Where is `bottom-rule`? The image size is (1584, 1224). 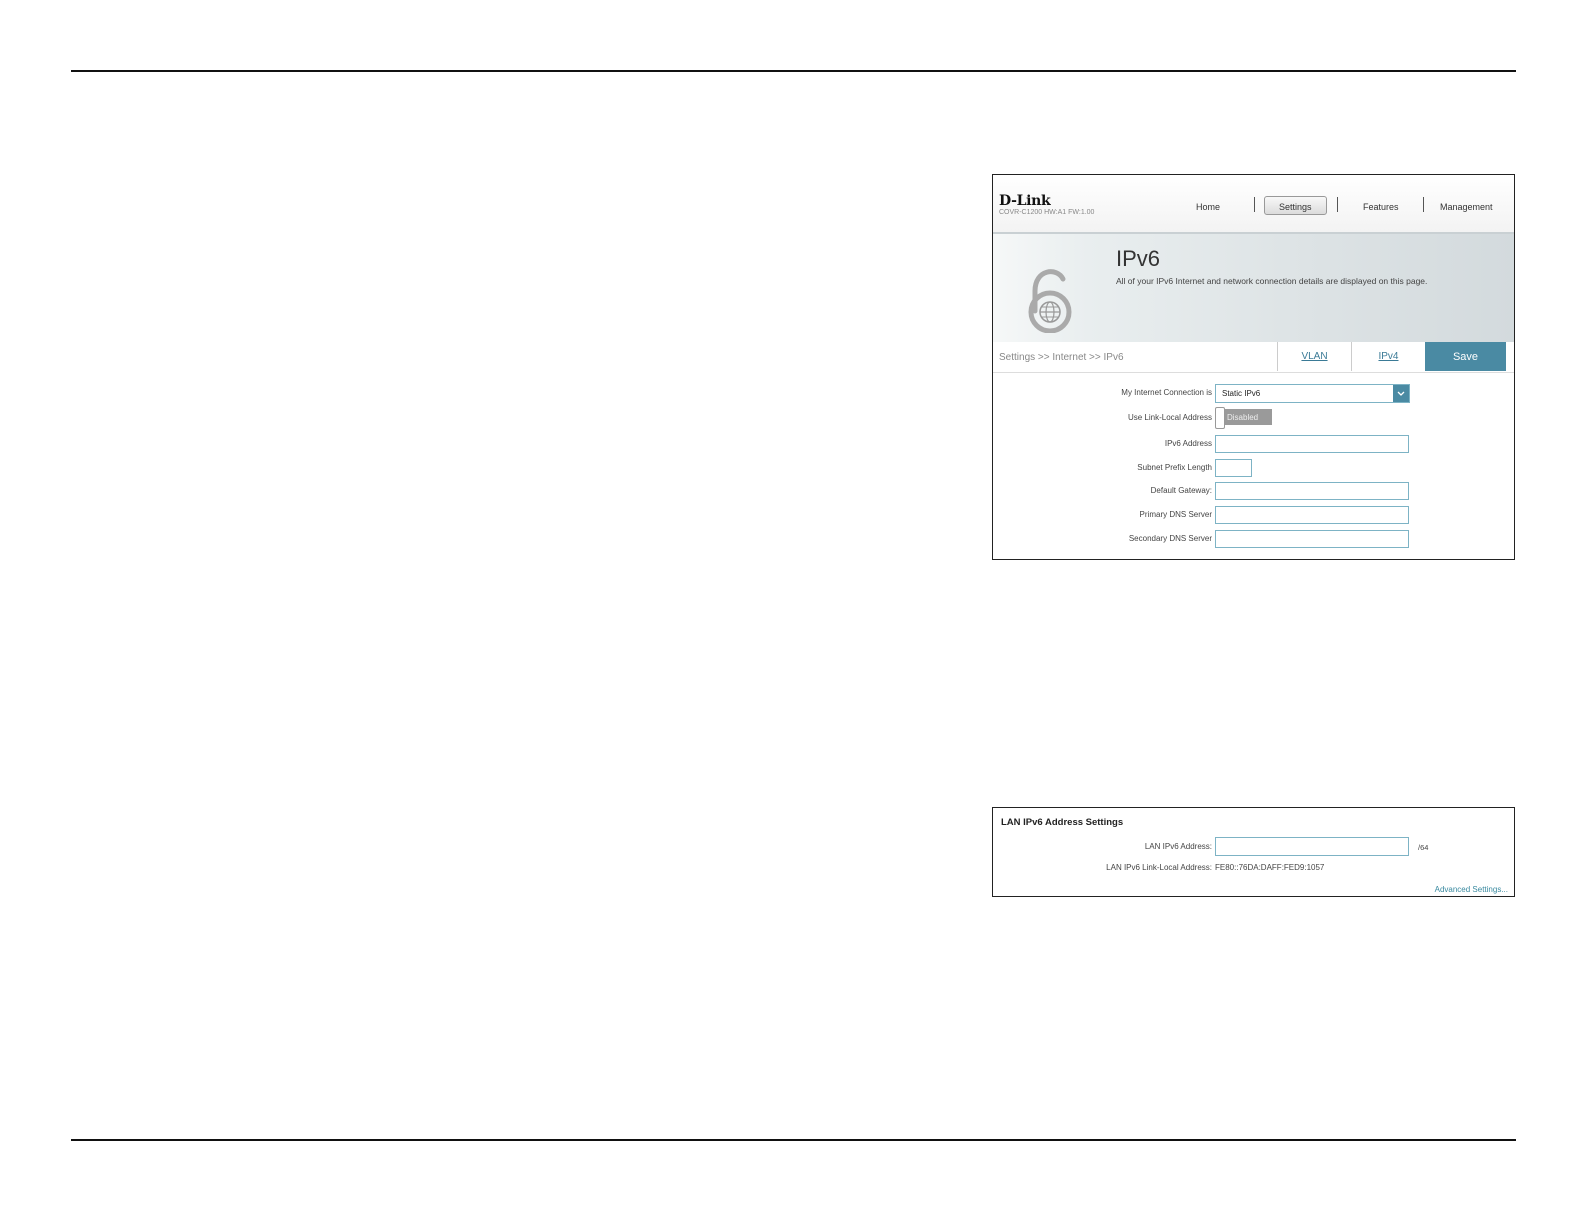 bottom-rule is located at coordinates (793, 1140).